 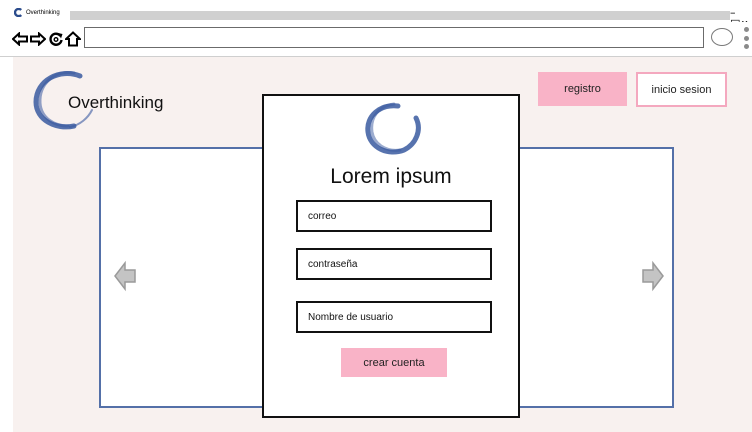 What do you see at coordinates (400, 15) in the screenshot?
I see `title-strip` at bounding box center [400, 15].